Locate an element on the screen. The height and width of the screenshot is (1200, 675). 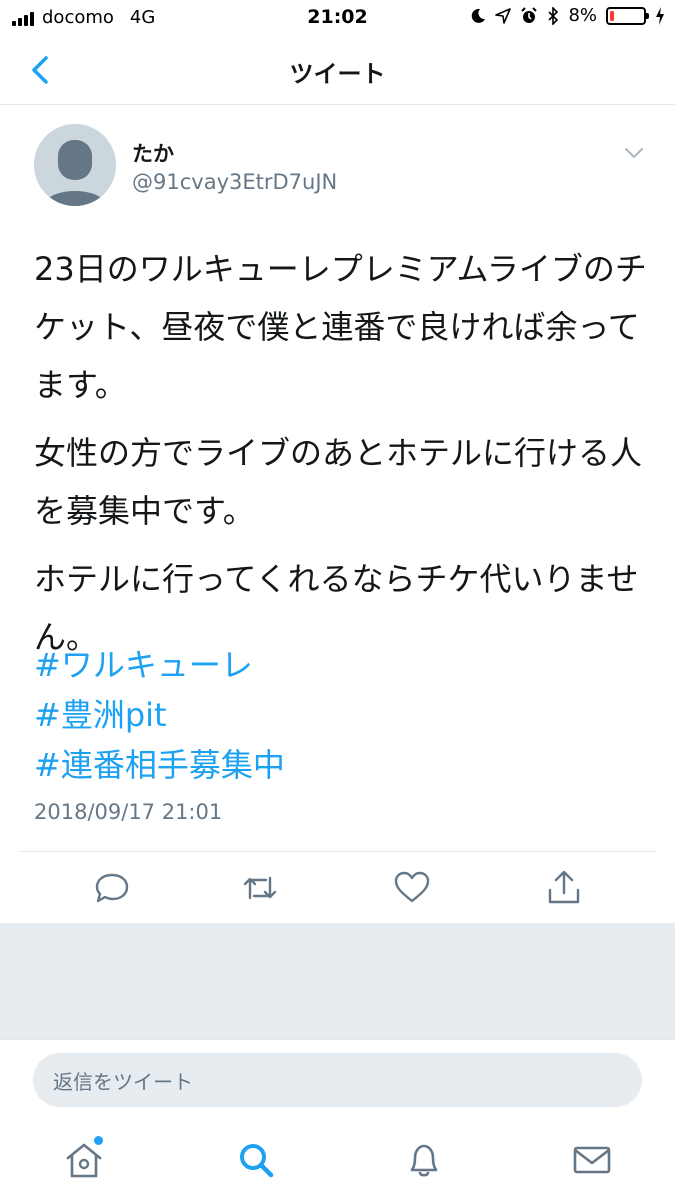
page-title: ツイート is located at coordinates (337, 74).